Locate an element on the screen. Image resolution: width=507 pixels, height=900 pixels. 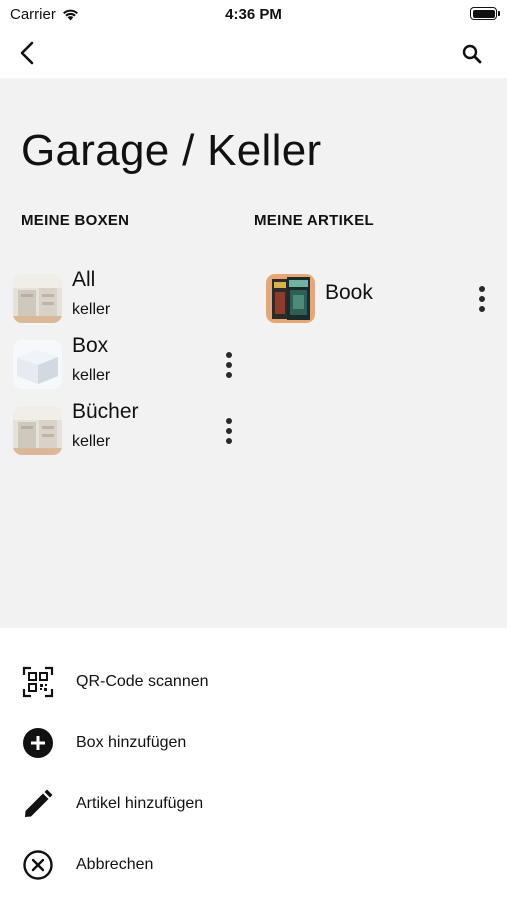
article-title: Book is located at coordinates (349, 292).